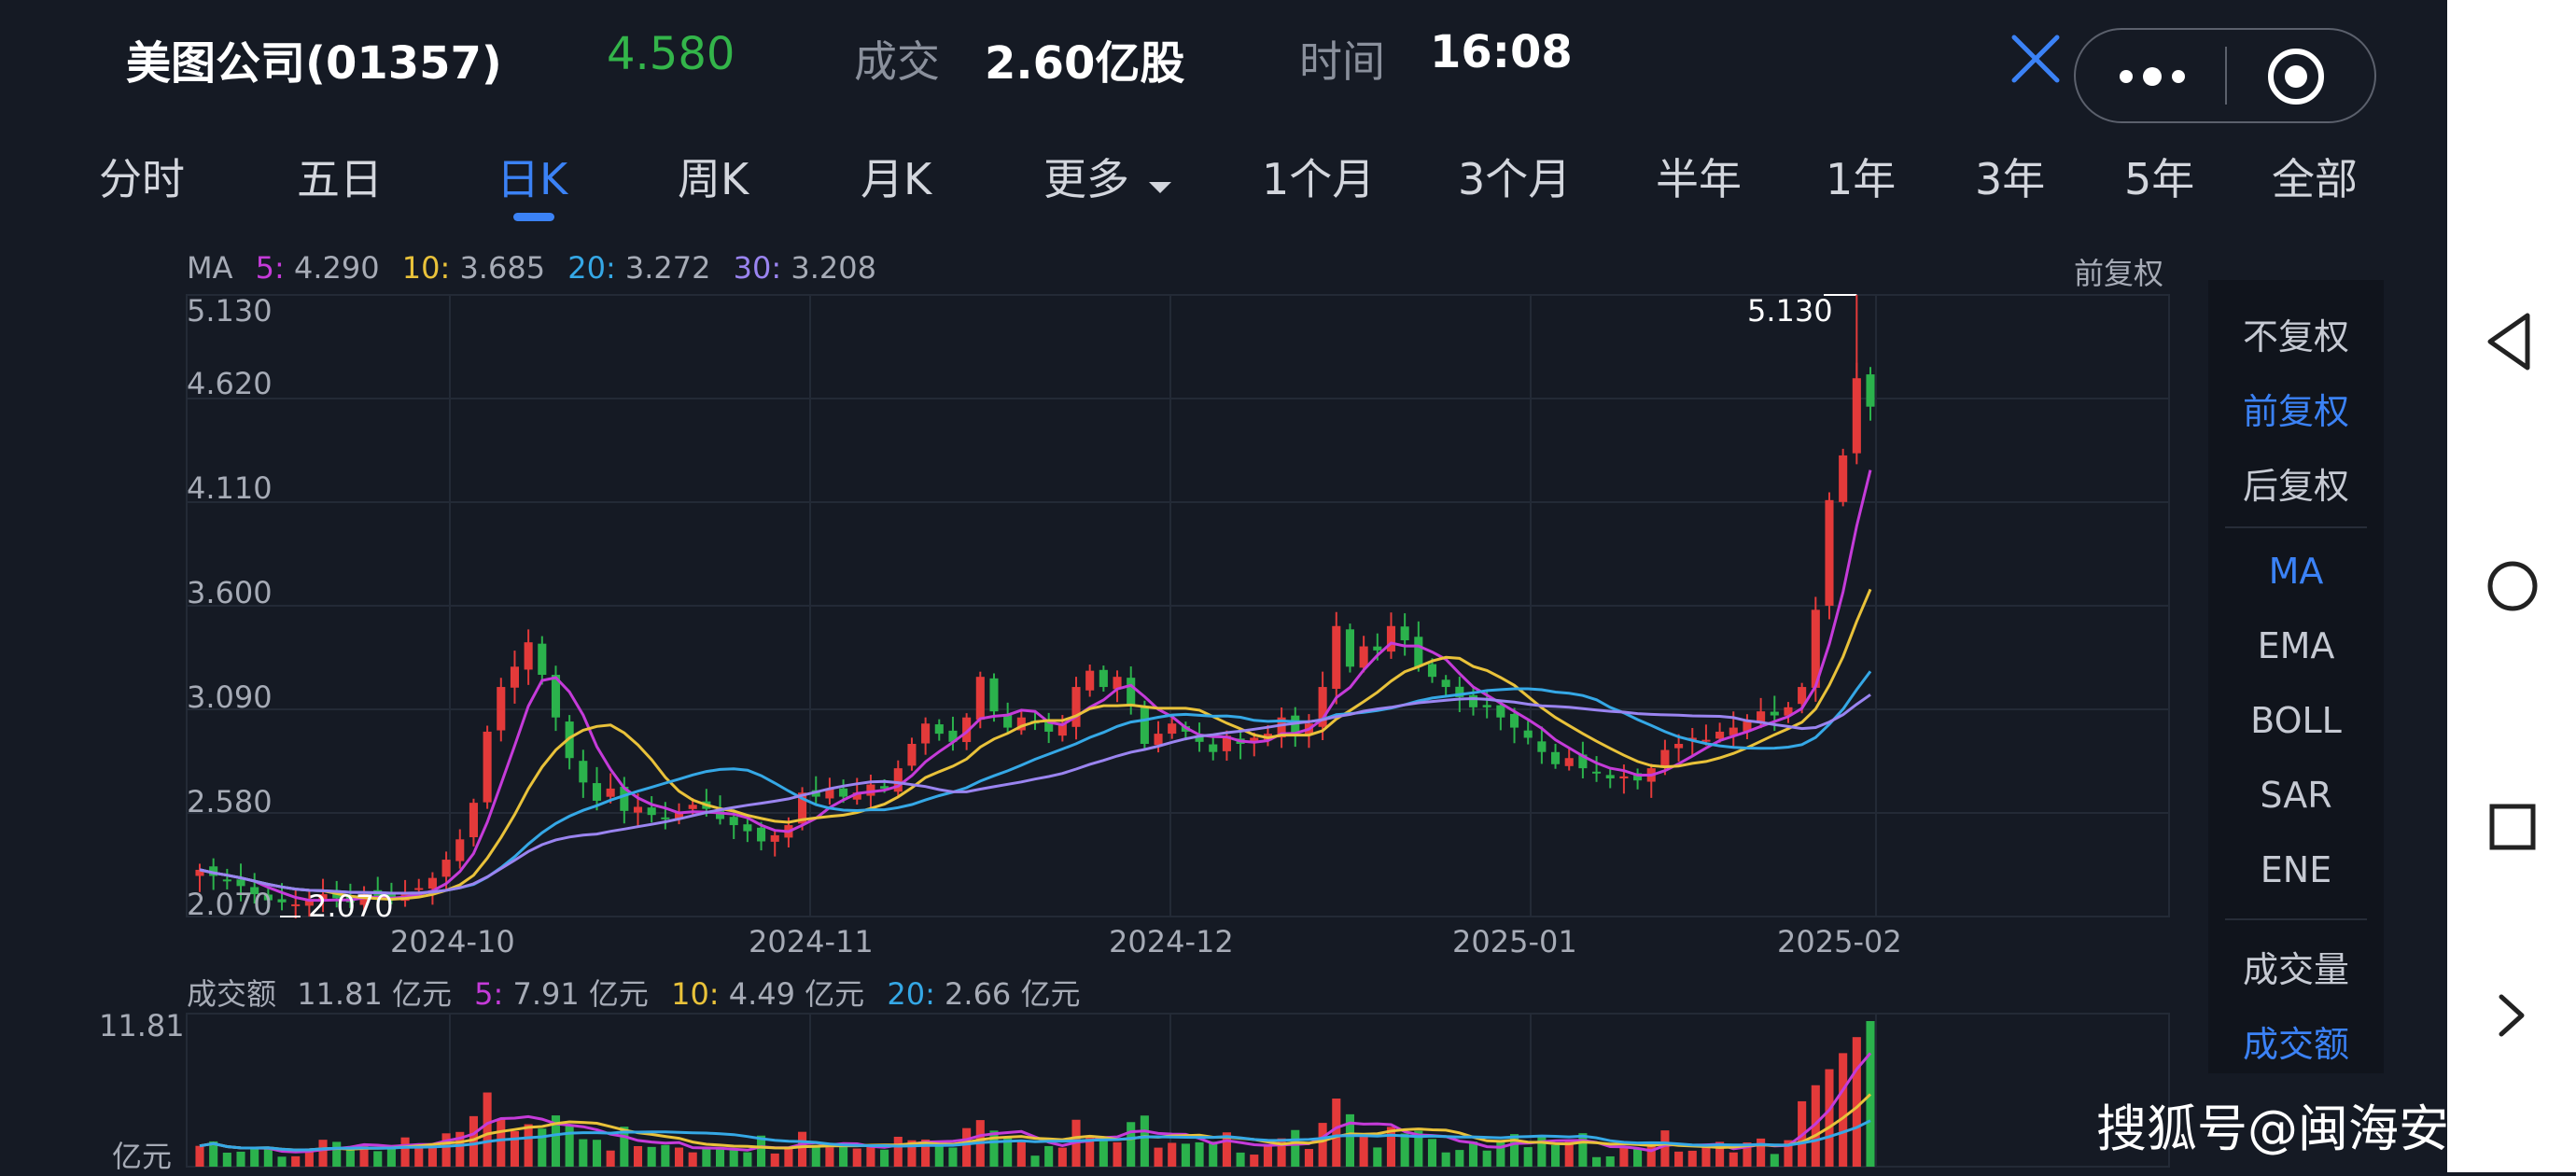  Describe the element at coordinates (2296, 408) in the screenshot. I see `adjust-option-forward: 前复权` at that location.